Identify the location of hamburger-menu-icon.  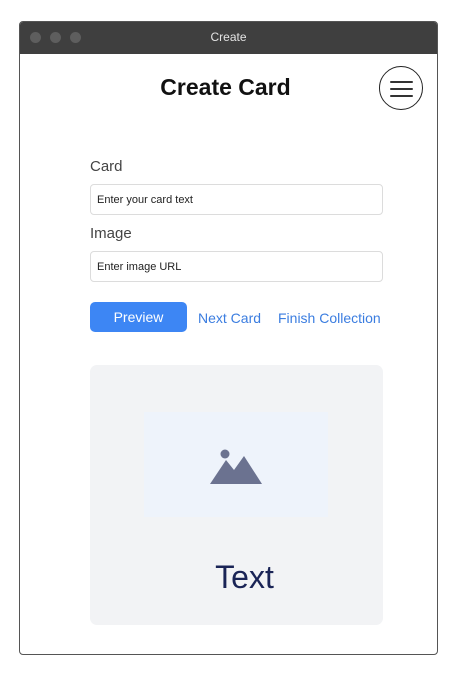
(401, 88).